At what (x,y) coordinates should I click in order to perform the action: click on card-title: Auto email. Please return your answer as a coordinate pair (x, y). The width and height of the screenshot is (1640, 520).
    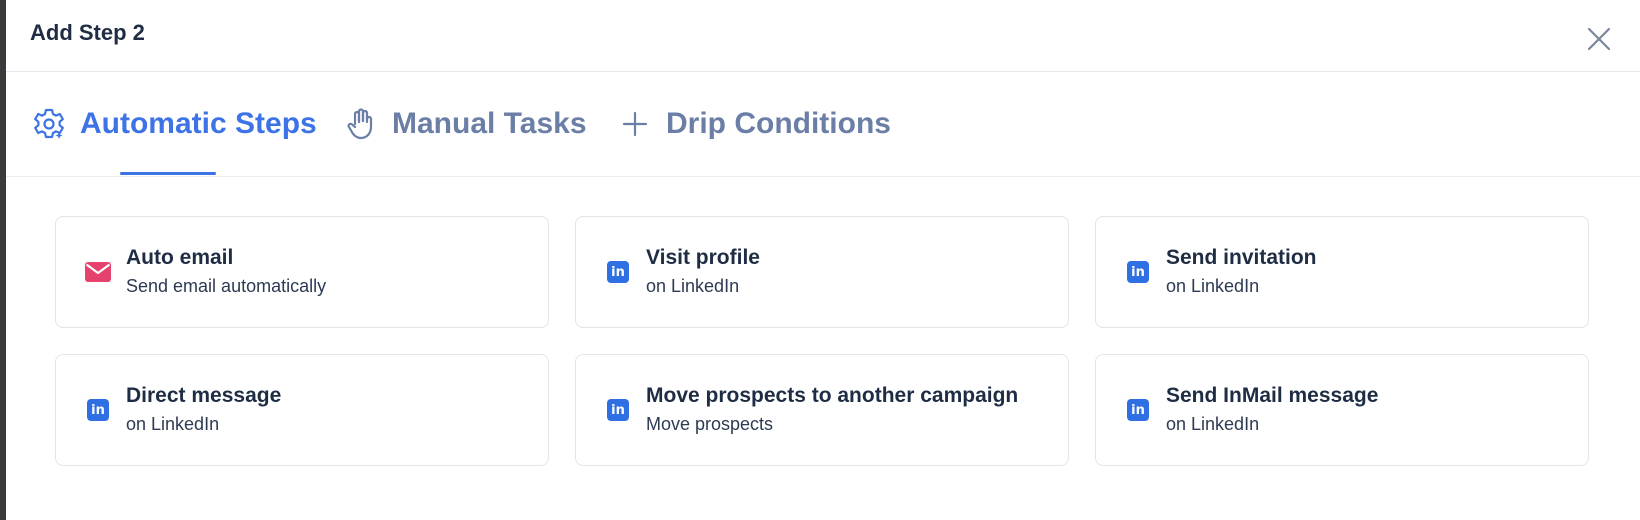
    Looking at the image, I should click on (180, 257).